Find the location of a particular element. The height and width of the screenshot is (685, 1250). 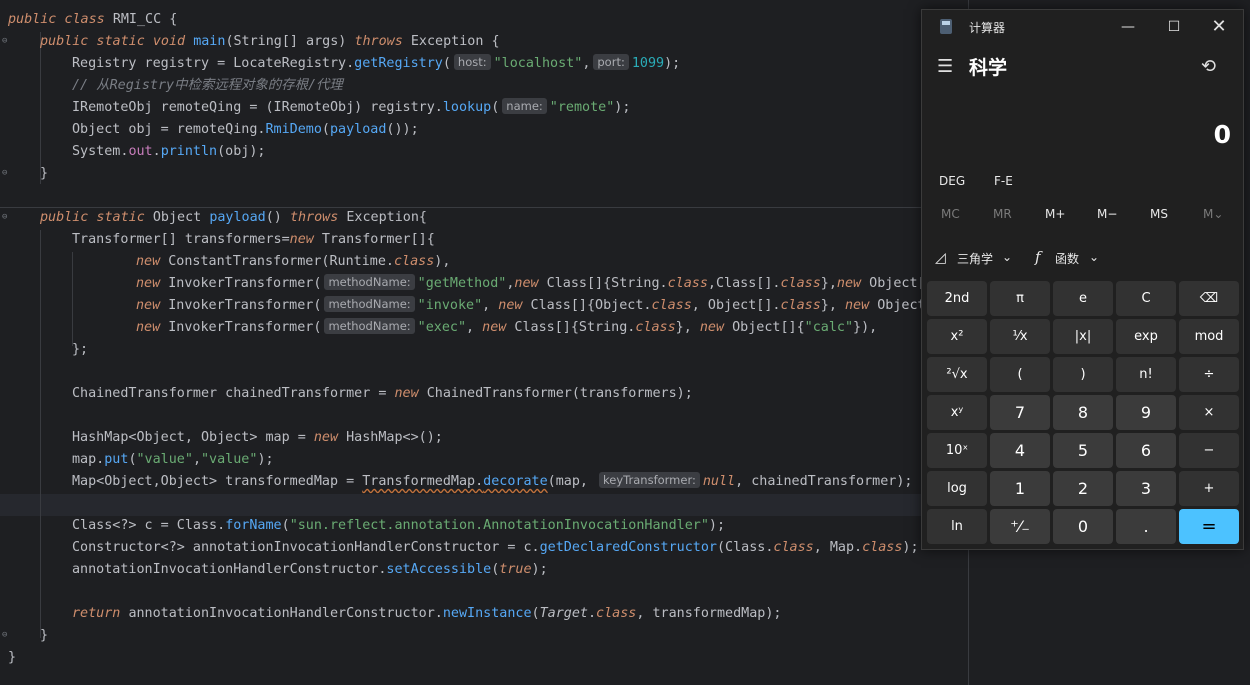

param-hint: host: is located at coordinates (472, 62).